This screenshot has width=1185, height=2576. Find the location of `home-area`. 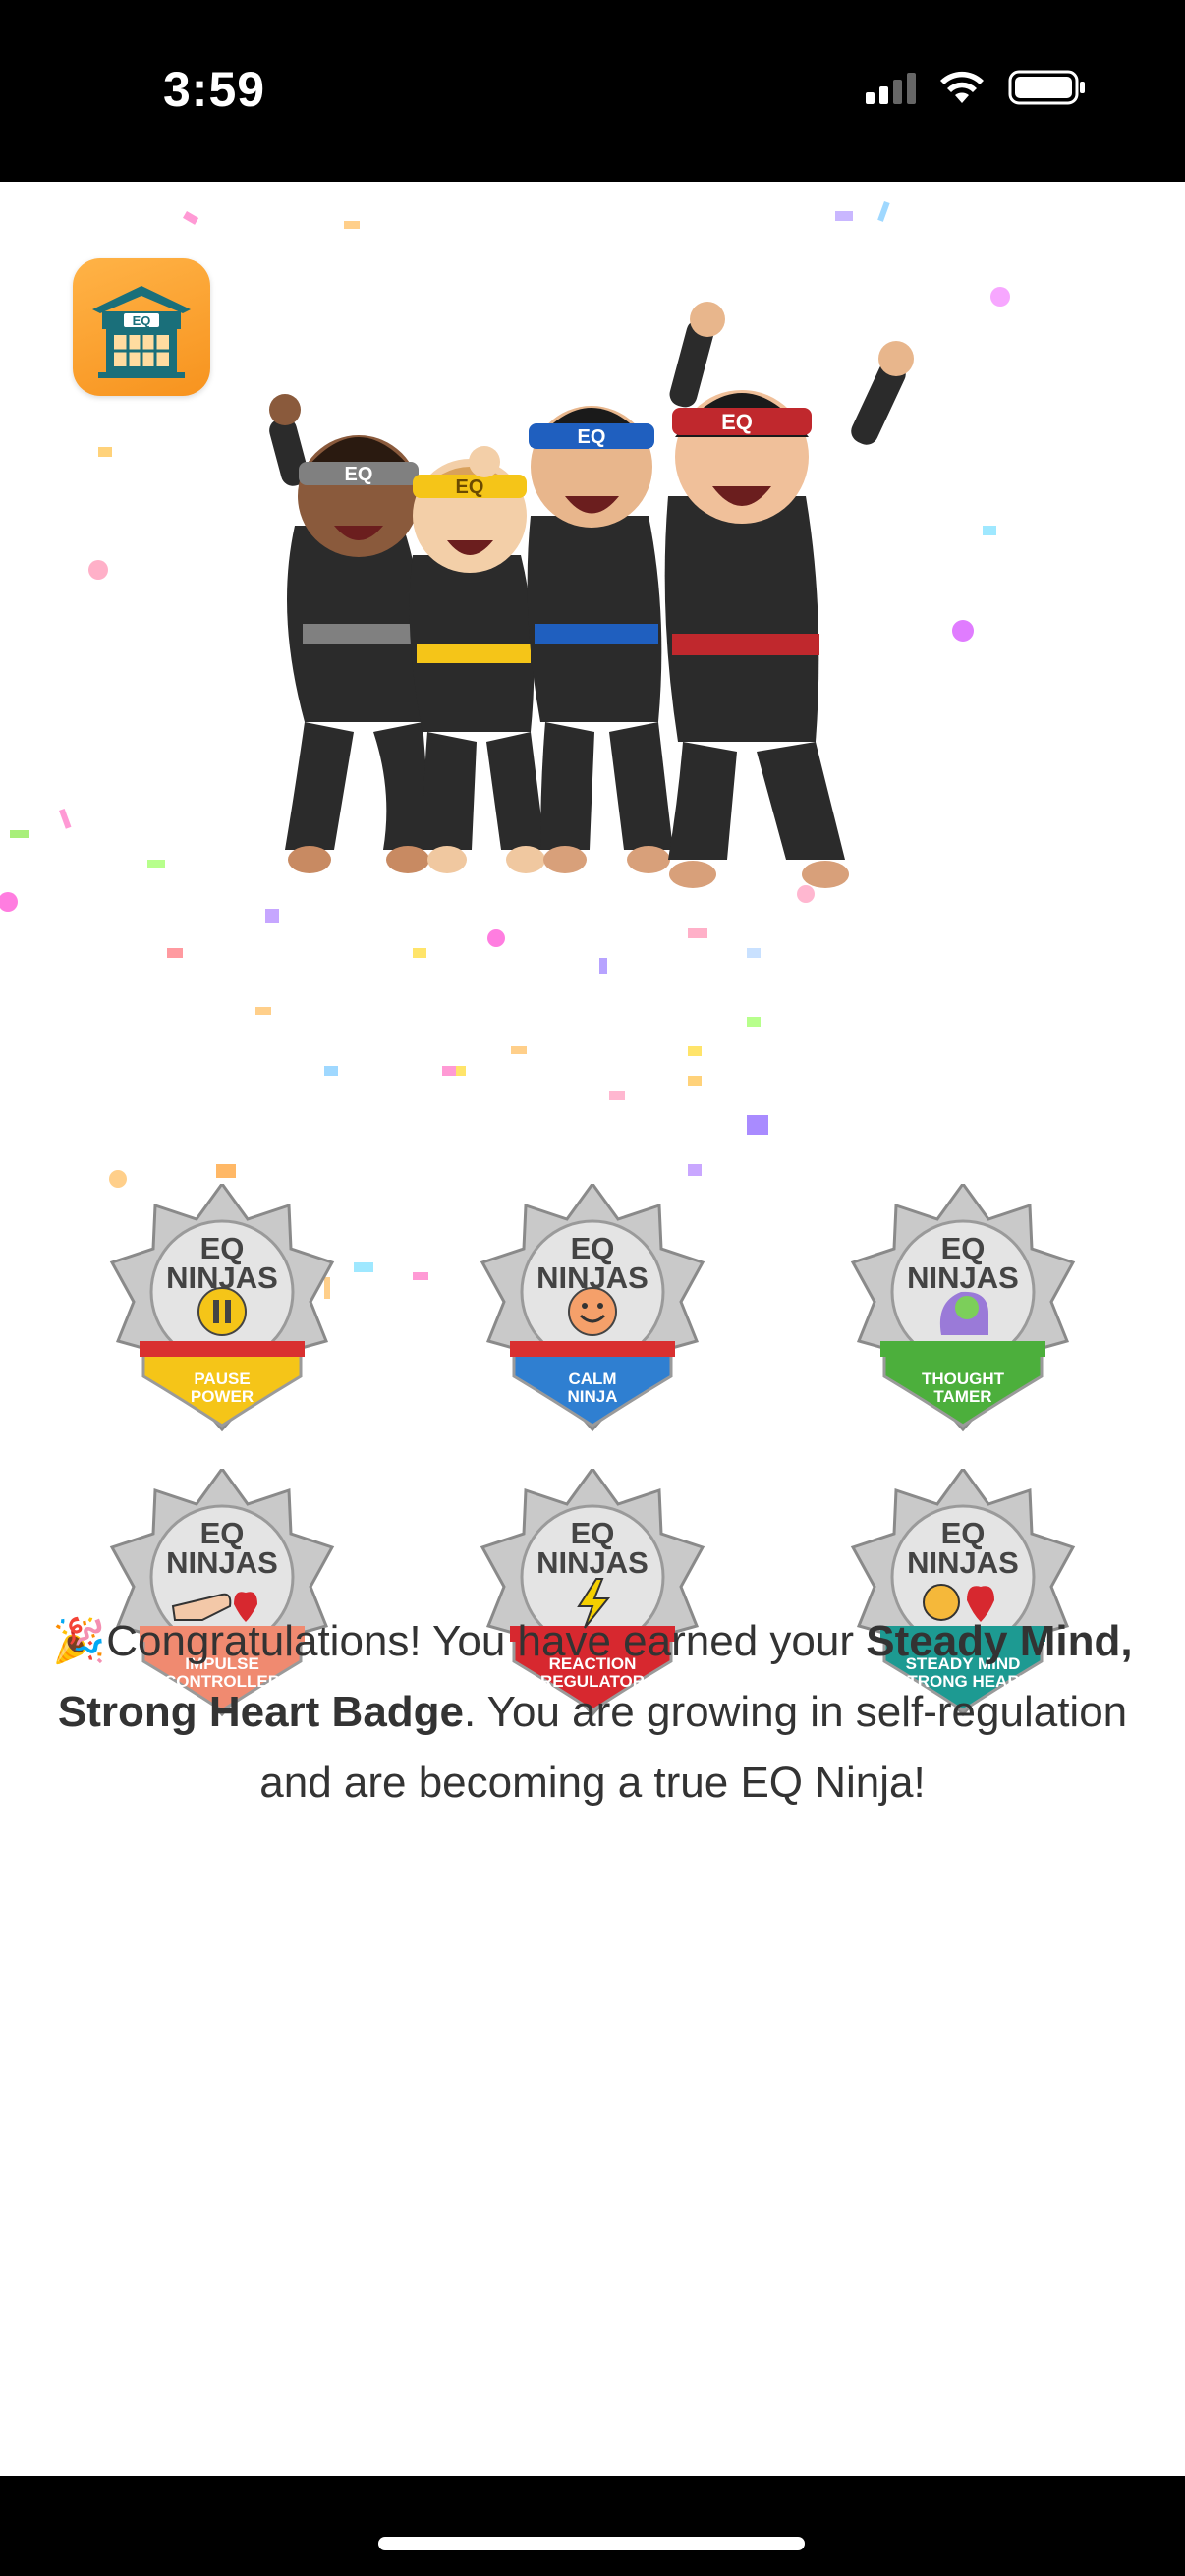

home-area is located at coordinates (592, 2526).